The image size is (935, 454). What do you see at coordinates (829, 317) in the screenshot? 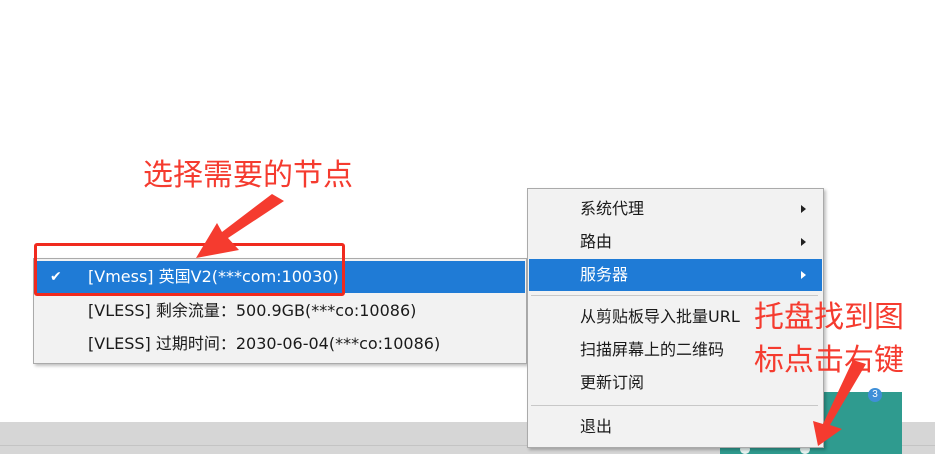
I see `annotation-tray-line1: 托盘找到图` at bounding box center [829, 317].